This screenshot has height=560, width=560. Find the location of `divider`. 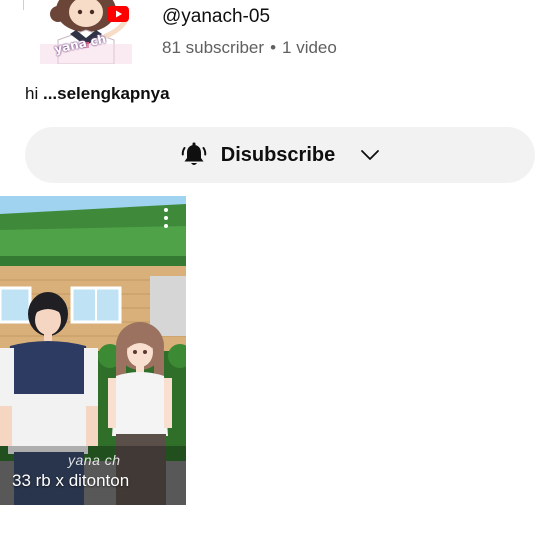

divider is located at coordinates (23, 5).